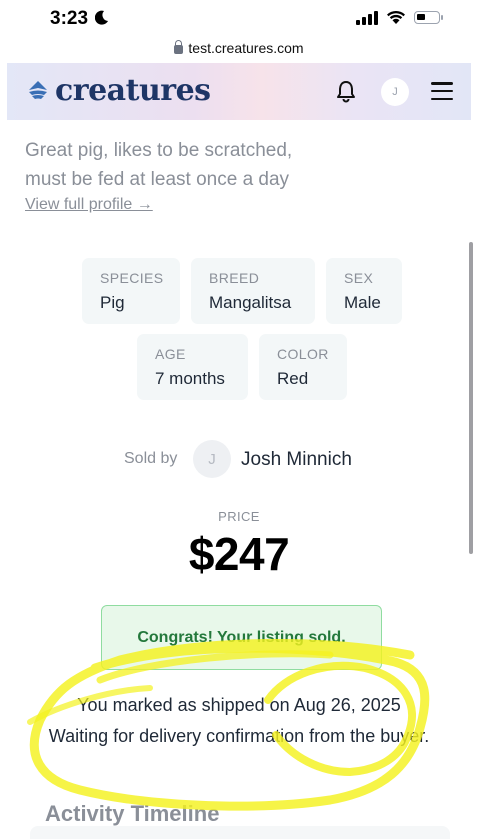 The height and width of the screenshot is (839, 478). What do you see at coordinates (362, 302) in the screenshot?
I see `attr-value: Male` at bounding box center [362, 302].